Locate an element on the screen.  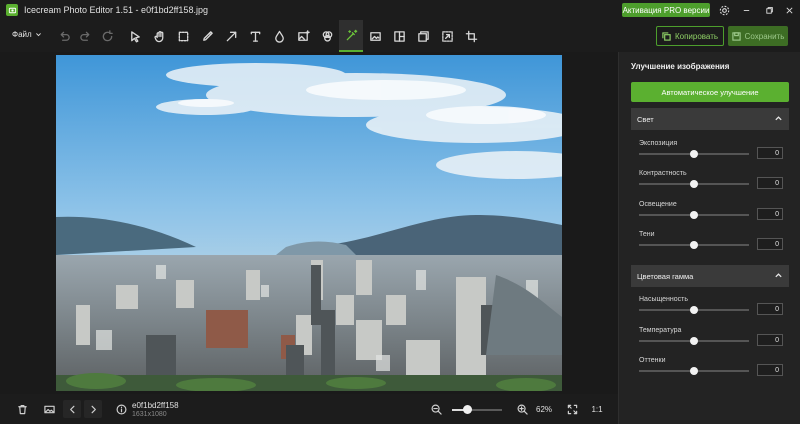
zoom-level: 62% is located at coordinates (544, 409).